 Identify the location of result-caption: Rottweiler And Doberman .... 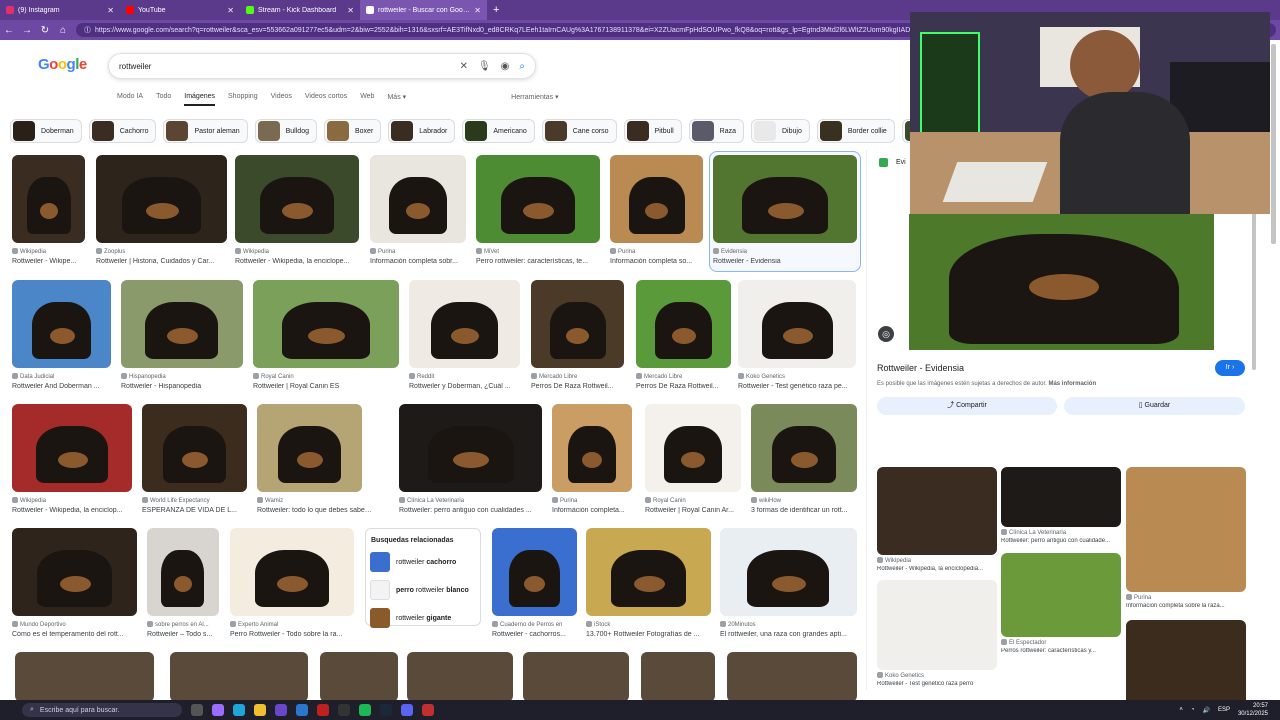
(66, 386).